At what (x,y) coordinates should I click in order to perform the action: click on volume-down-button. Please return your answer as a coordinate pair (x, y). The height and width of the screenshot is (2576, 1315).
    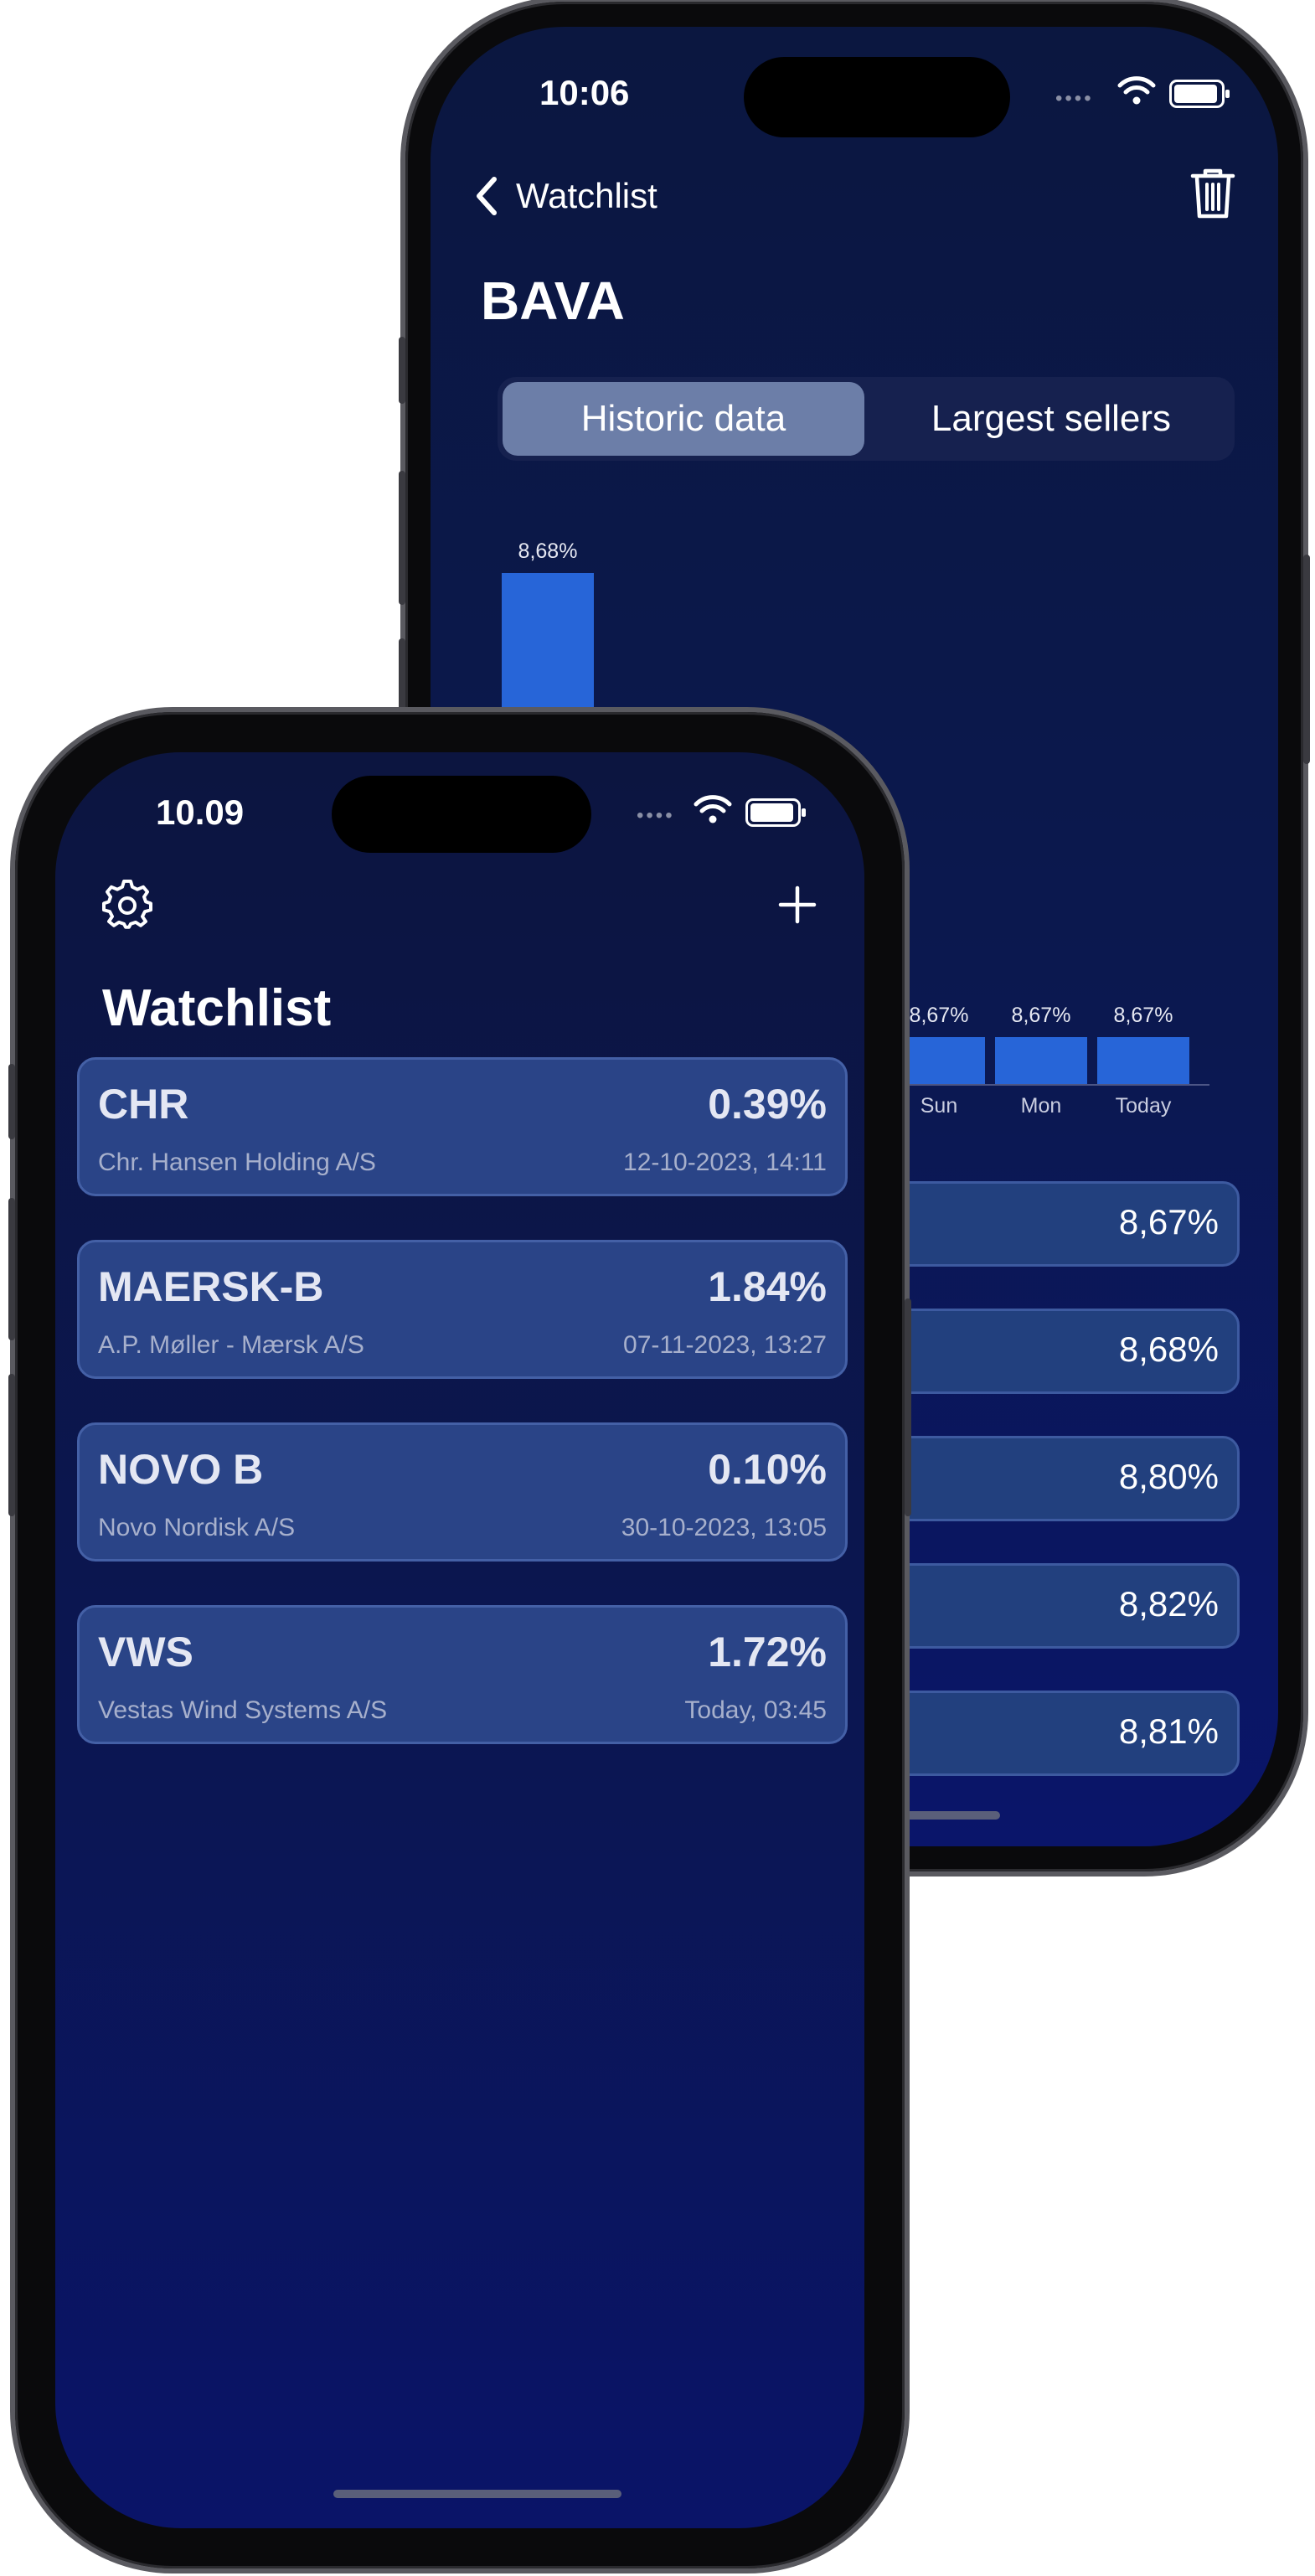
    Looking at the image, I should click on (11, 1445).